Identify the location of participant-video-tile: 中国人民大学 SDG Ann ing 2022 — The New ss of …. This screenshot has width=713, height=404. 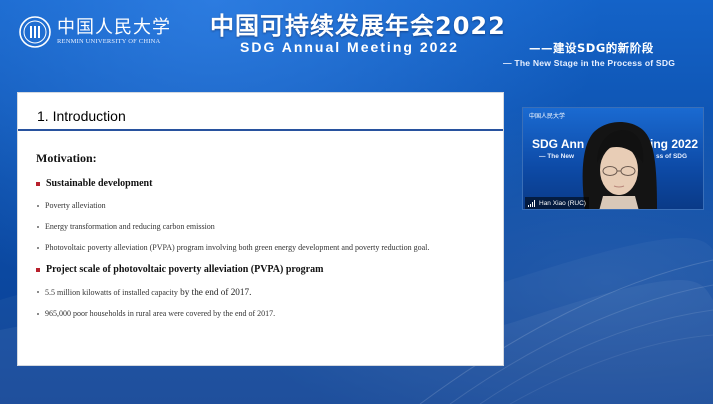
(613, 158).